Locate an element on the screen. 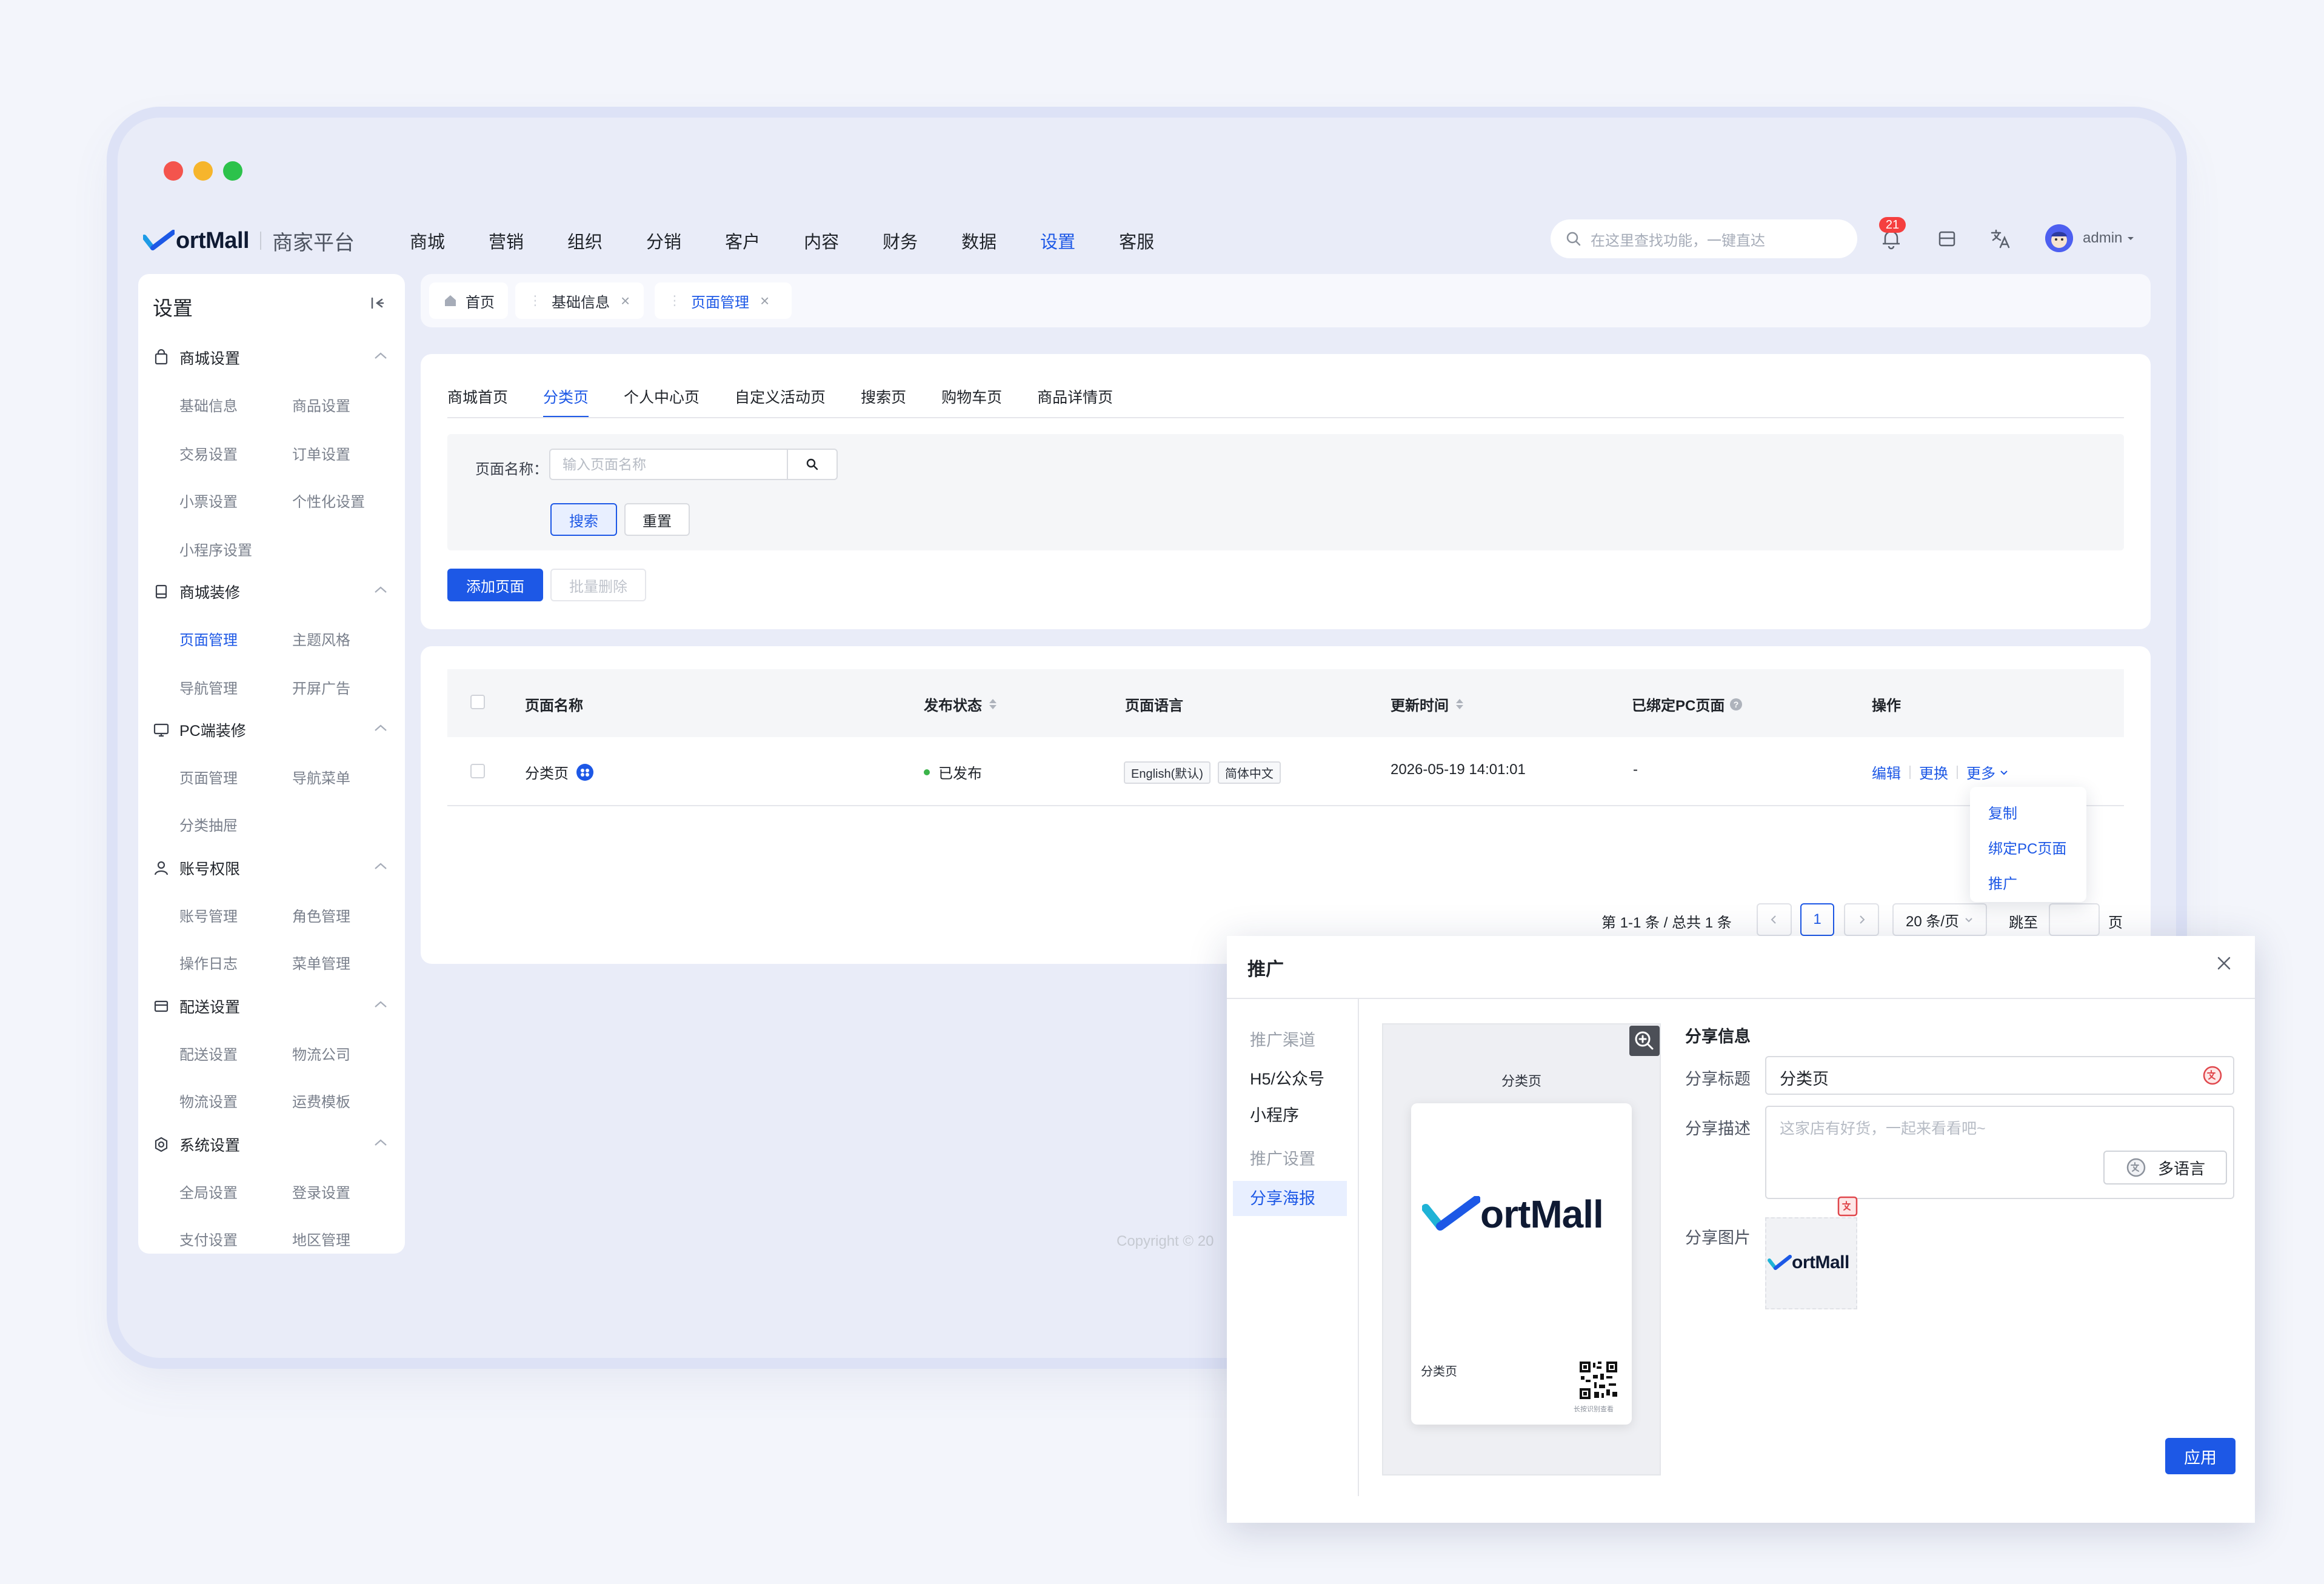 This screenshot has width=2324, height=1584. window-close-dot is located at coordinates (173, 171).